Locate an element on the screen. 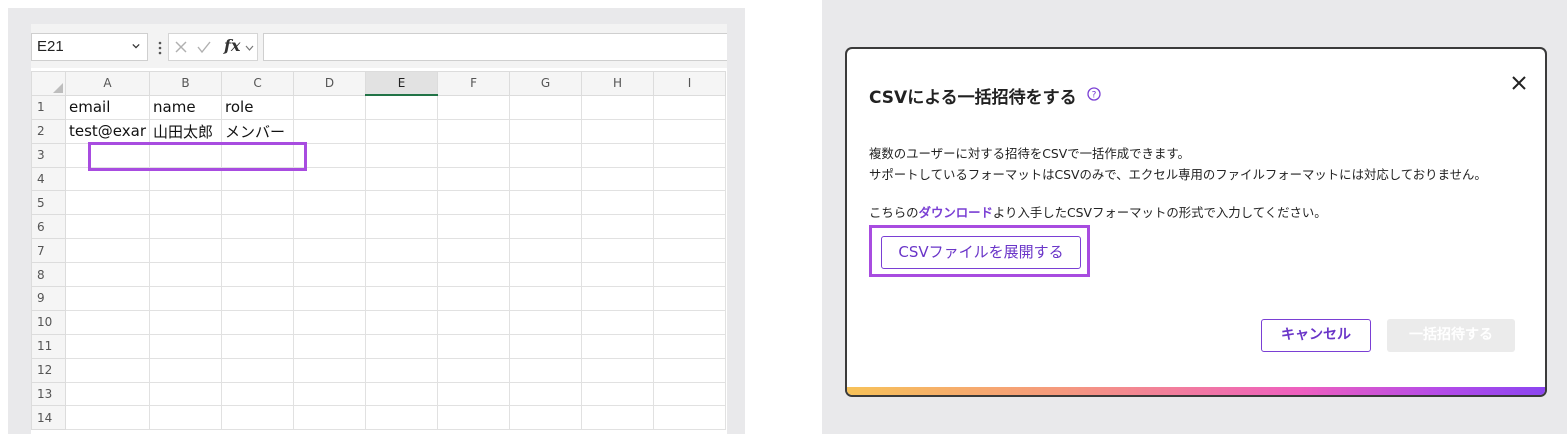 This screenshot has height=434, width=1567. fx-icon: fx is located at coordinates (232, 45).